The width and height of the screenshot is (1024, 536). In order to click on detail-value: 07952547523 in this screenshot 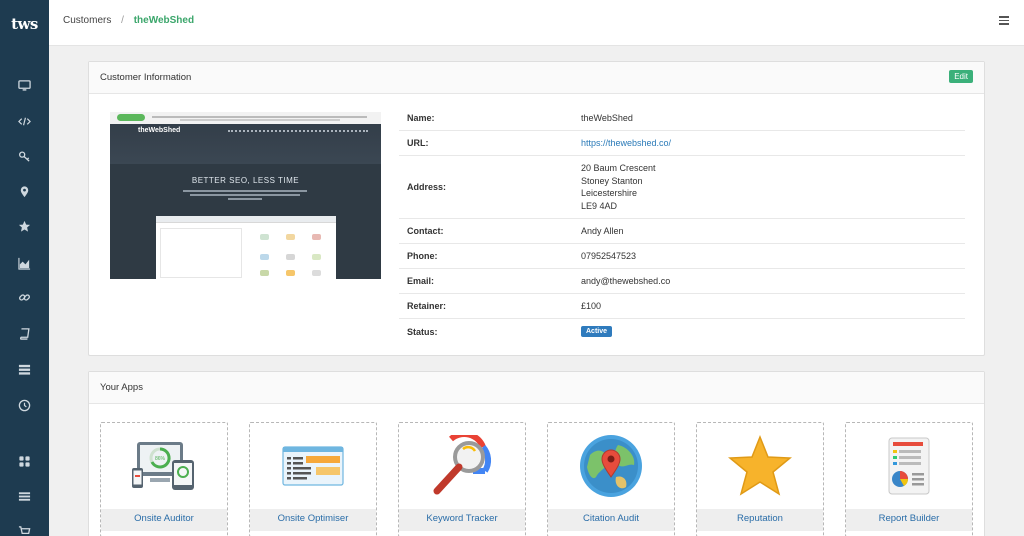, I will do `click(609, 255)`.